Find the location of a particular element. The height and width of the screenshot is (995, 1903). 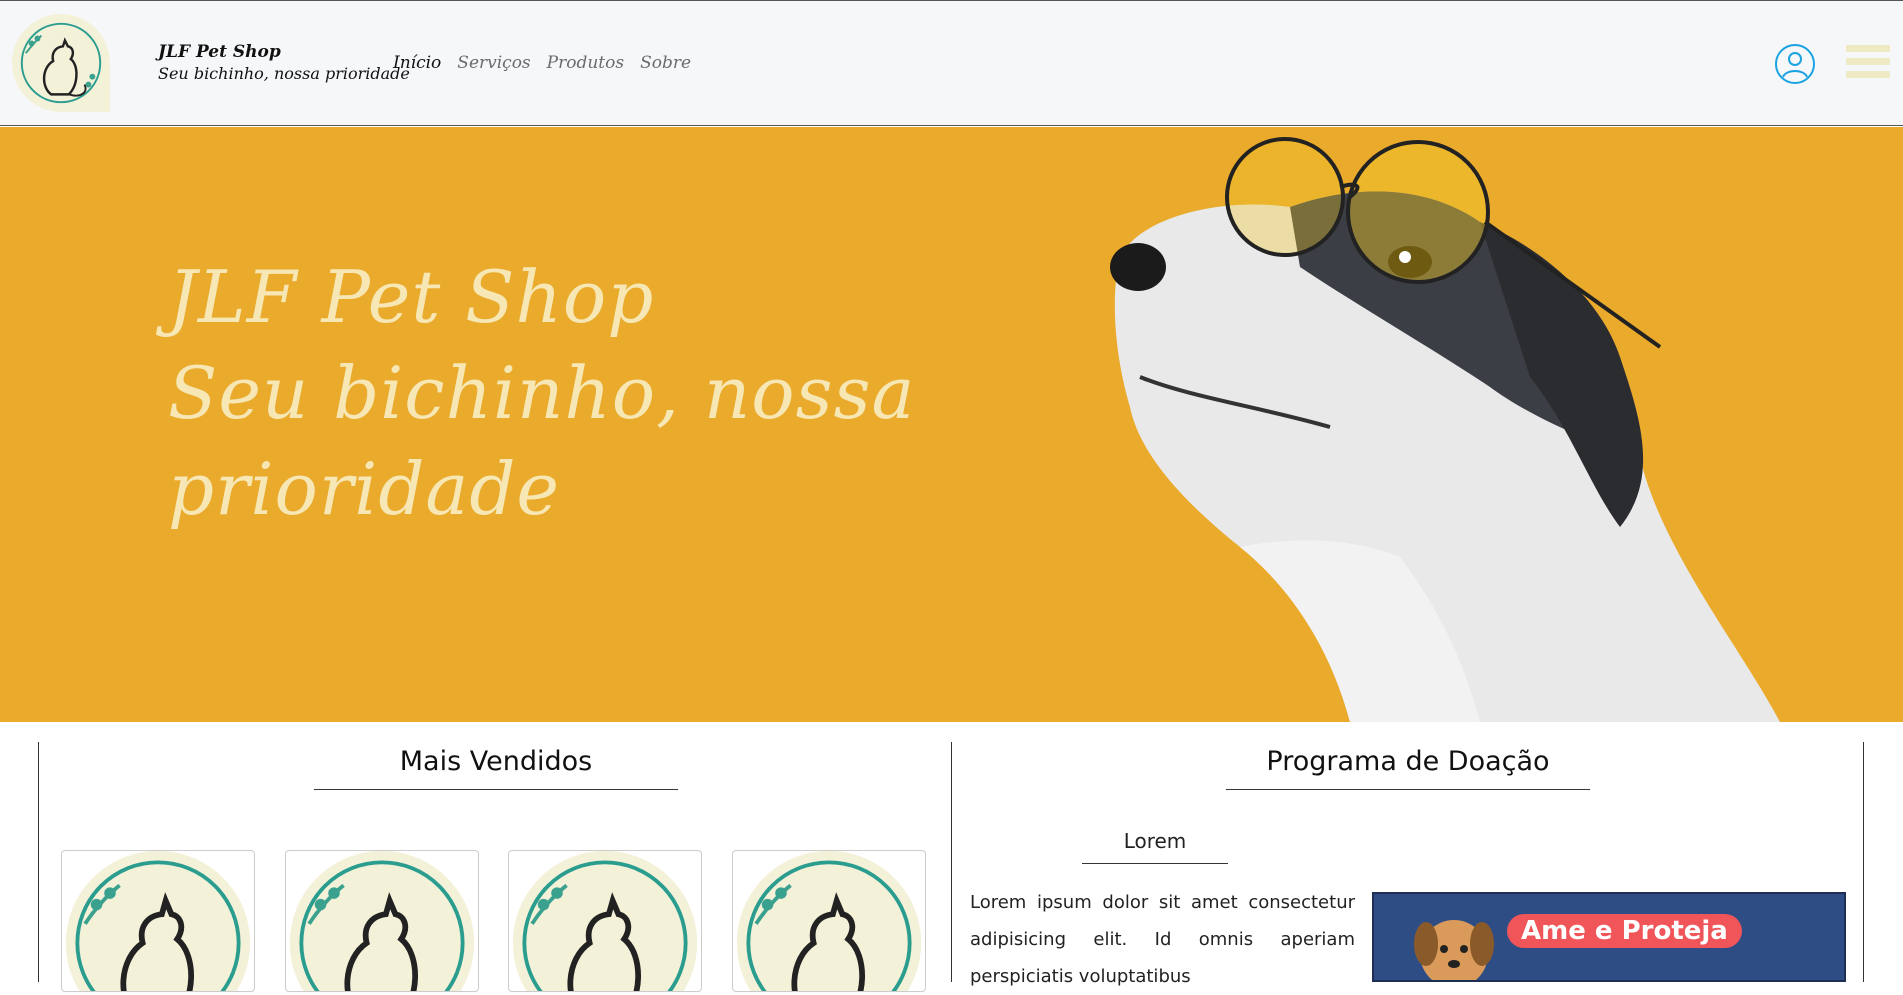

hamburger-menu-icon is located at coordinates (1868, 48).